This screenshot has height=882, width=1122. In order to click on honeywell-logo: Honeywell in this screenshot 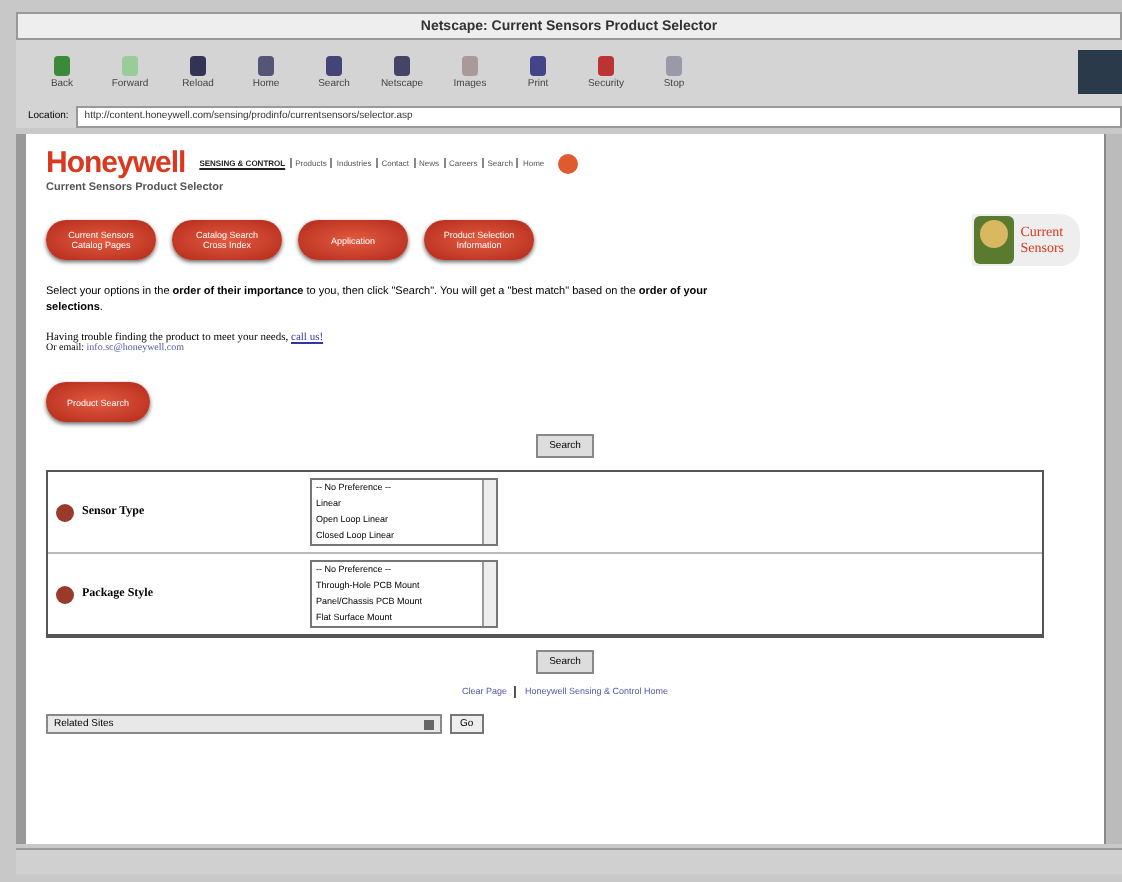, I will do `click(116, 163)`.